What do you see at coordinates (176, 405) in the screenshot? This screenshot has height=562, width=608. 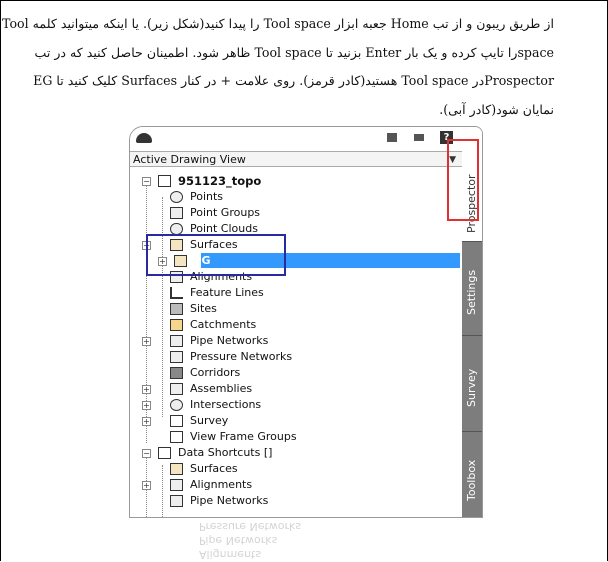 I see `intersections-icon` at bounding box center [176, 405].